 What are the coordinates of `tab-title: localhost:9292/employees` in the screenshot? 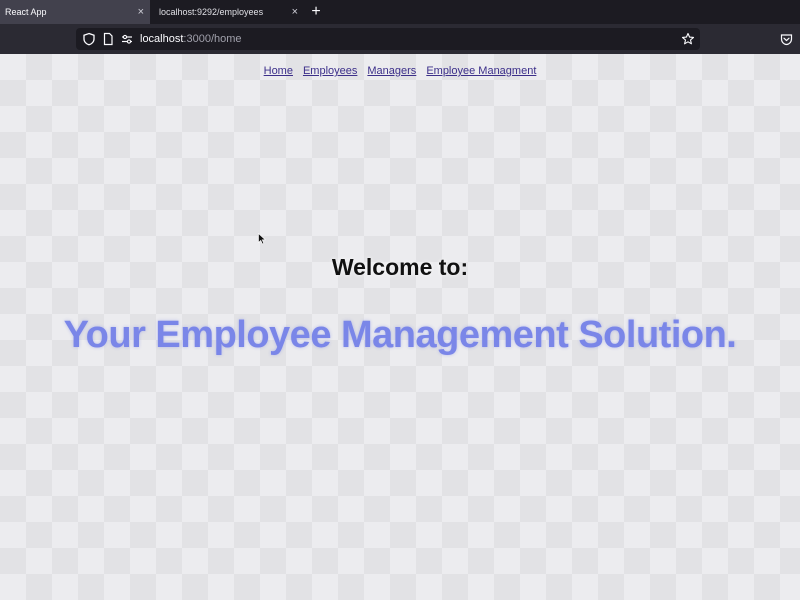 It's located at (211, 12).